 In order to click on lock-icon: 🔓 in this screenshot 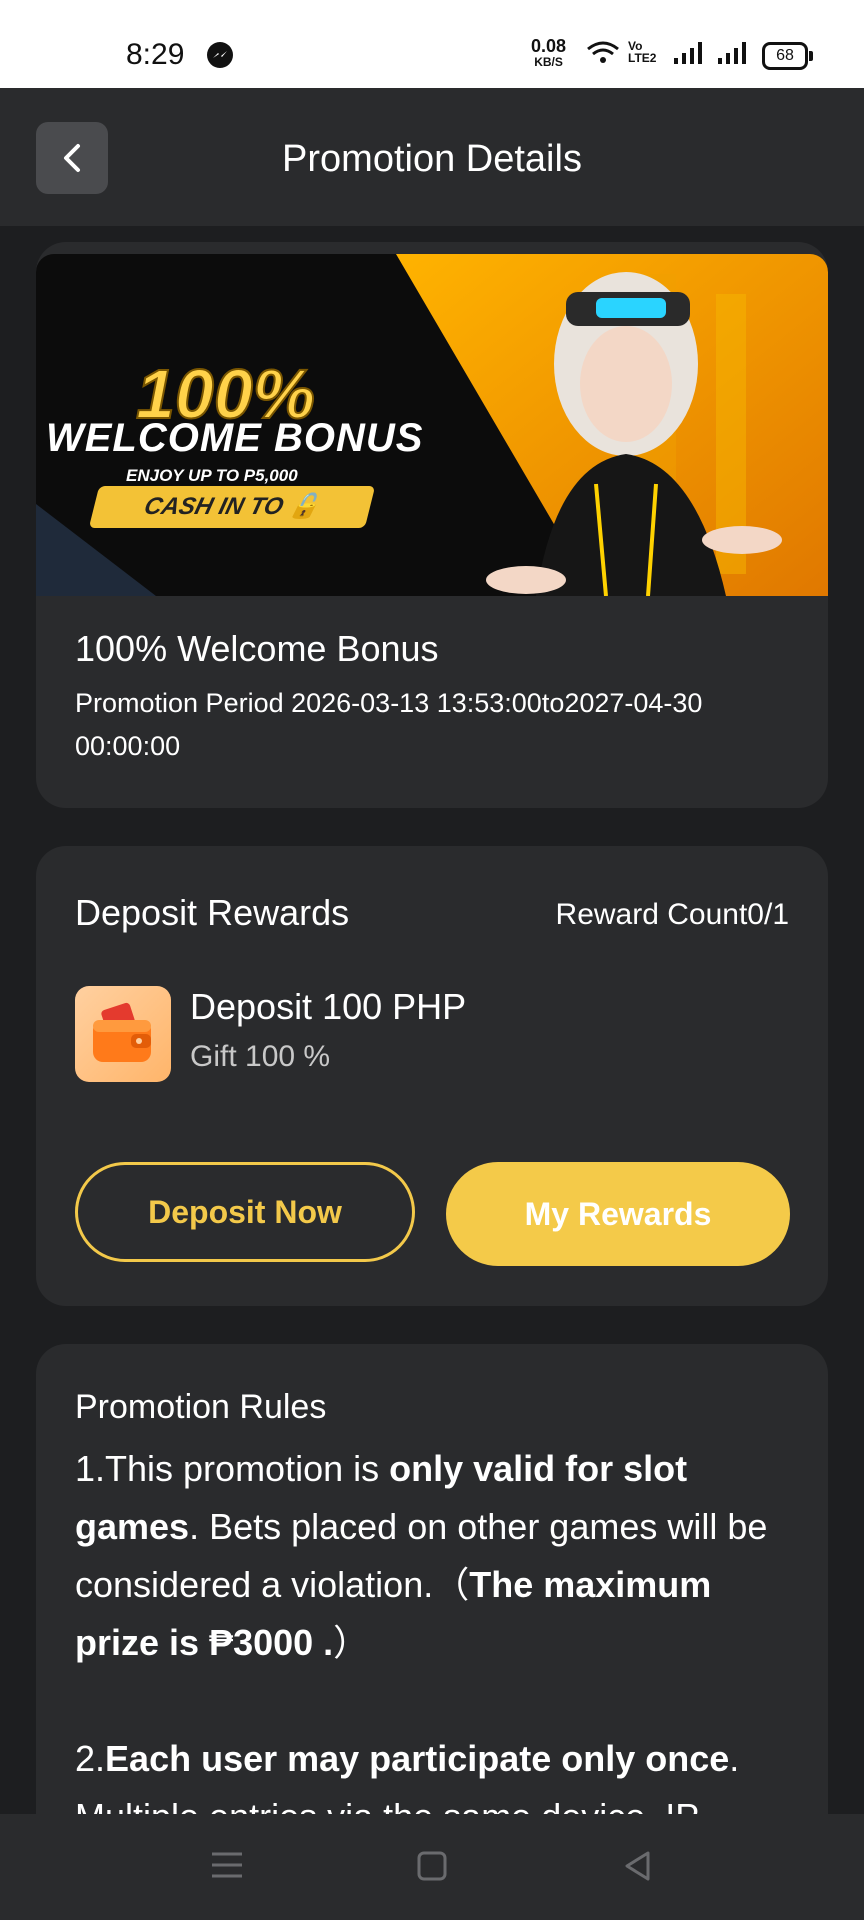, I will do `click(304, 506)`.